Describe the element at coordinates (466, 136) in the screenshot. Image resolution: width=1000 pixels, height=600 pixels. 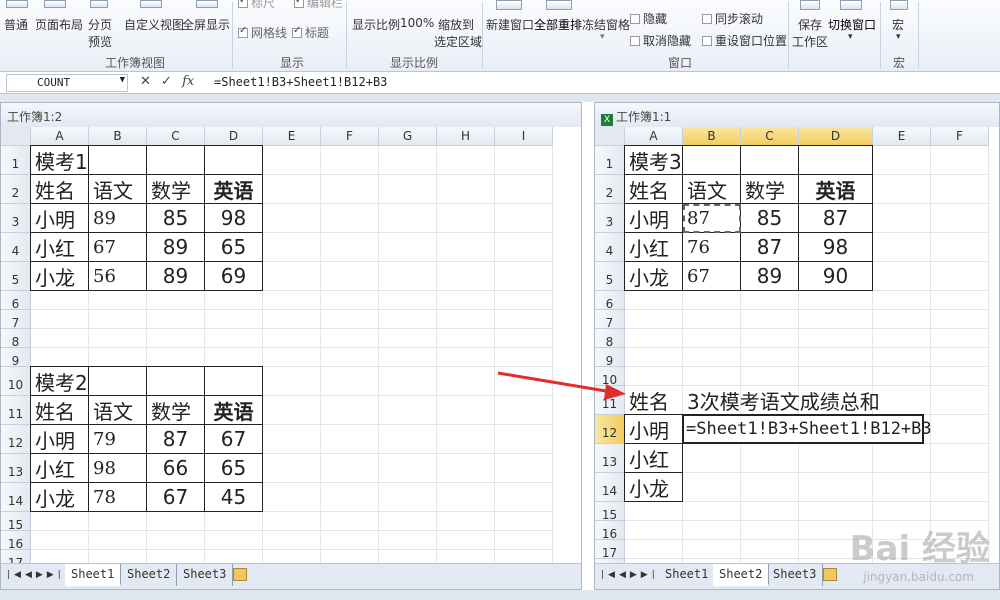
I see `column-header-h: H` at that location.